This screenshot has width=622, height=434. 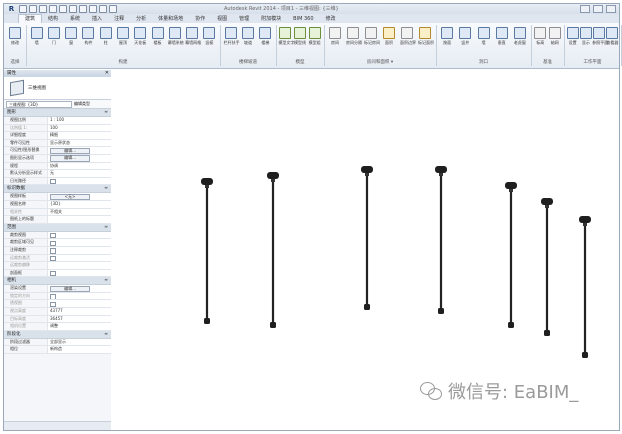 I want to click on tab-6: 体量和场地, so click(x=170, y=19).